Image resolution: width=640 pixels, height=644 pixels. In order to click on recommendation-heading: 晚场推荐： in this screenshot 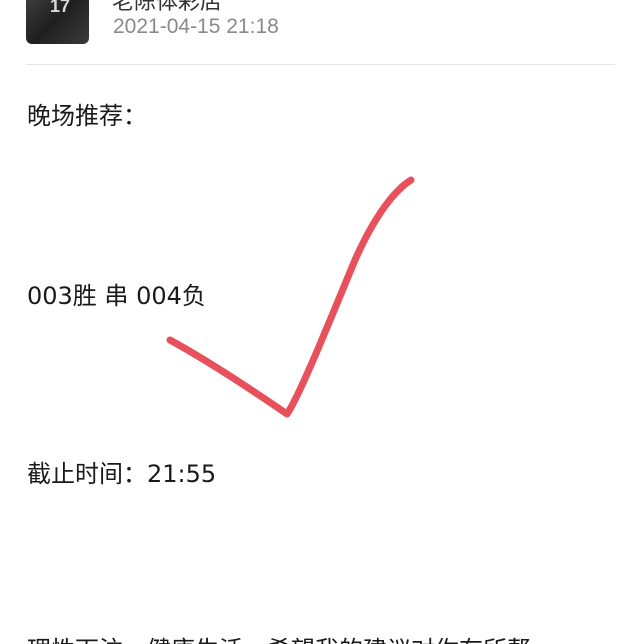, I will do `click(87, 116)`.